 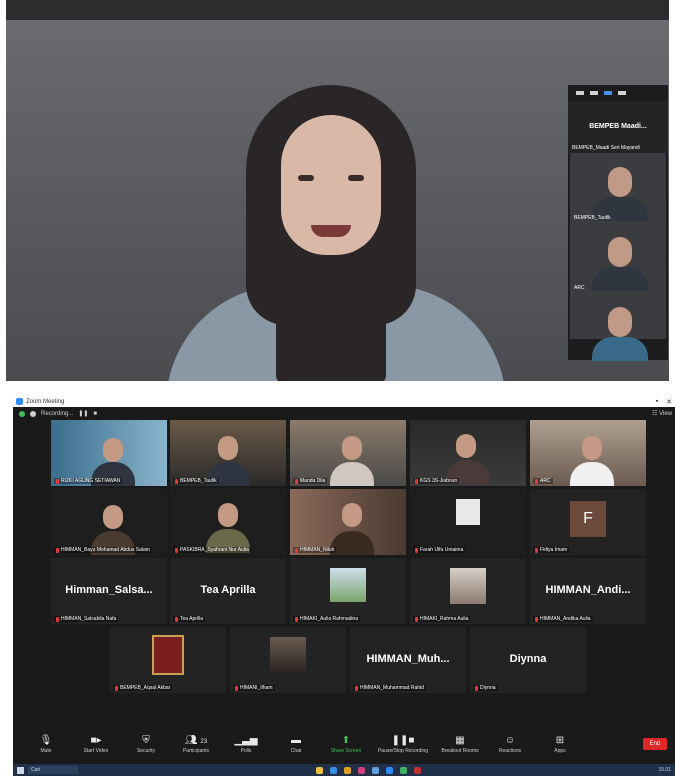 I want to click on zoom-app-icon, so click(x=389, y=770).